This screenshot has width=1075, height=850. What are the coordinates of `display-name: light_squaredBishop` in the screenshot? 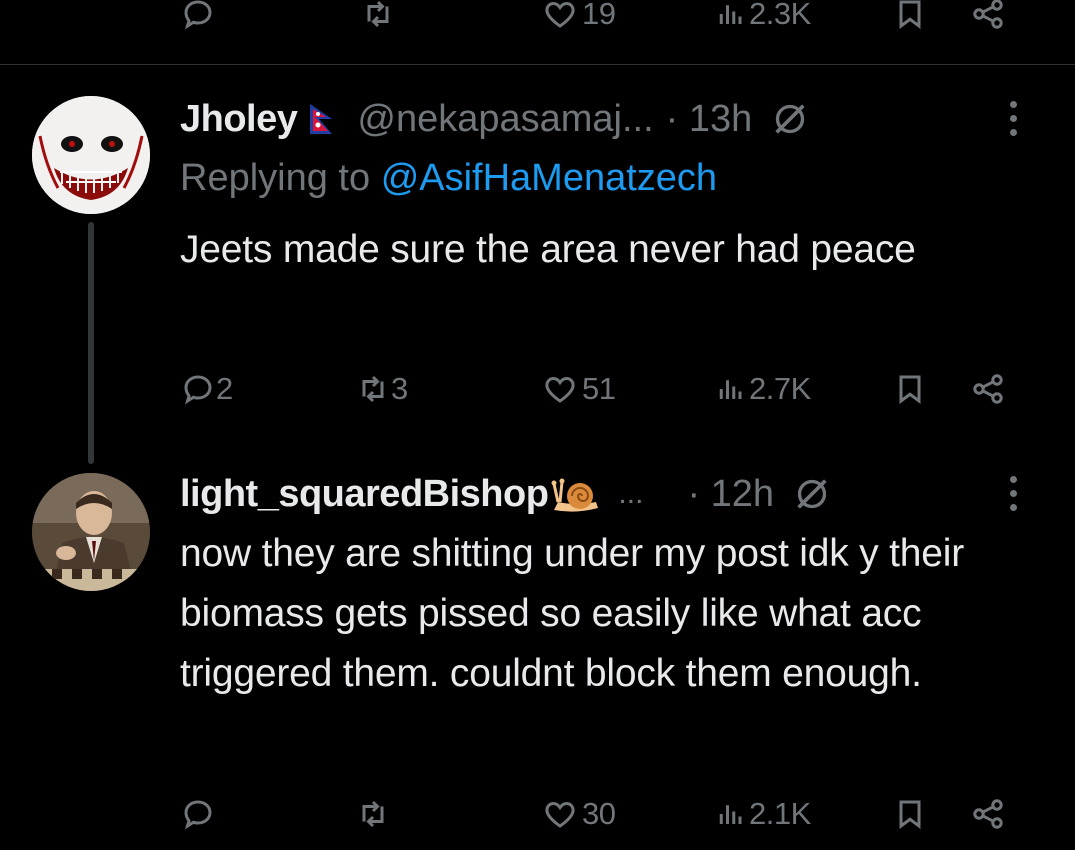 It's located at (364, 494).